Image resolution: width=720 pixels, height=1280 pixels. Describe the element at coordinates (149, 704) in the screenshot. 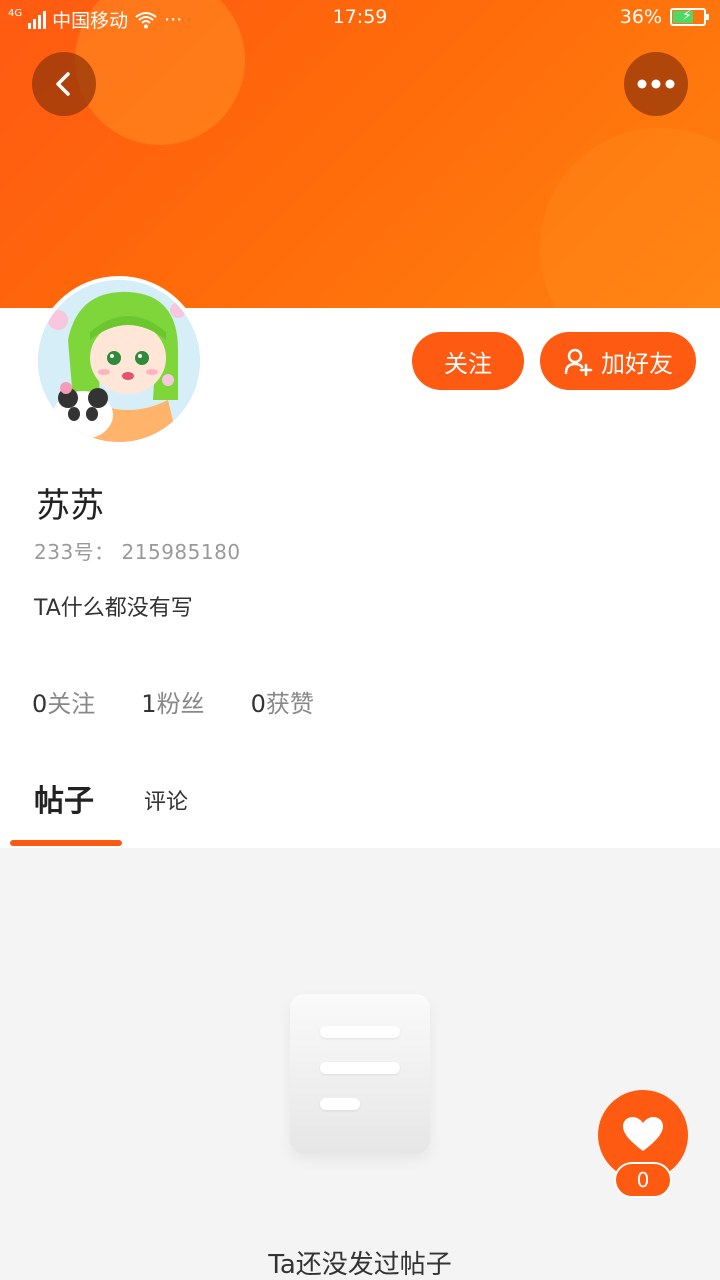

I see `fans-count: 1` at that location.